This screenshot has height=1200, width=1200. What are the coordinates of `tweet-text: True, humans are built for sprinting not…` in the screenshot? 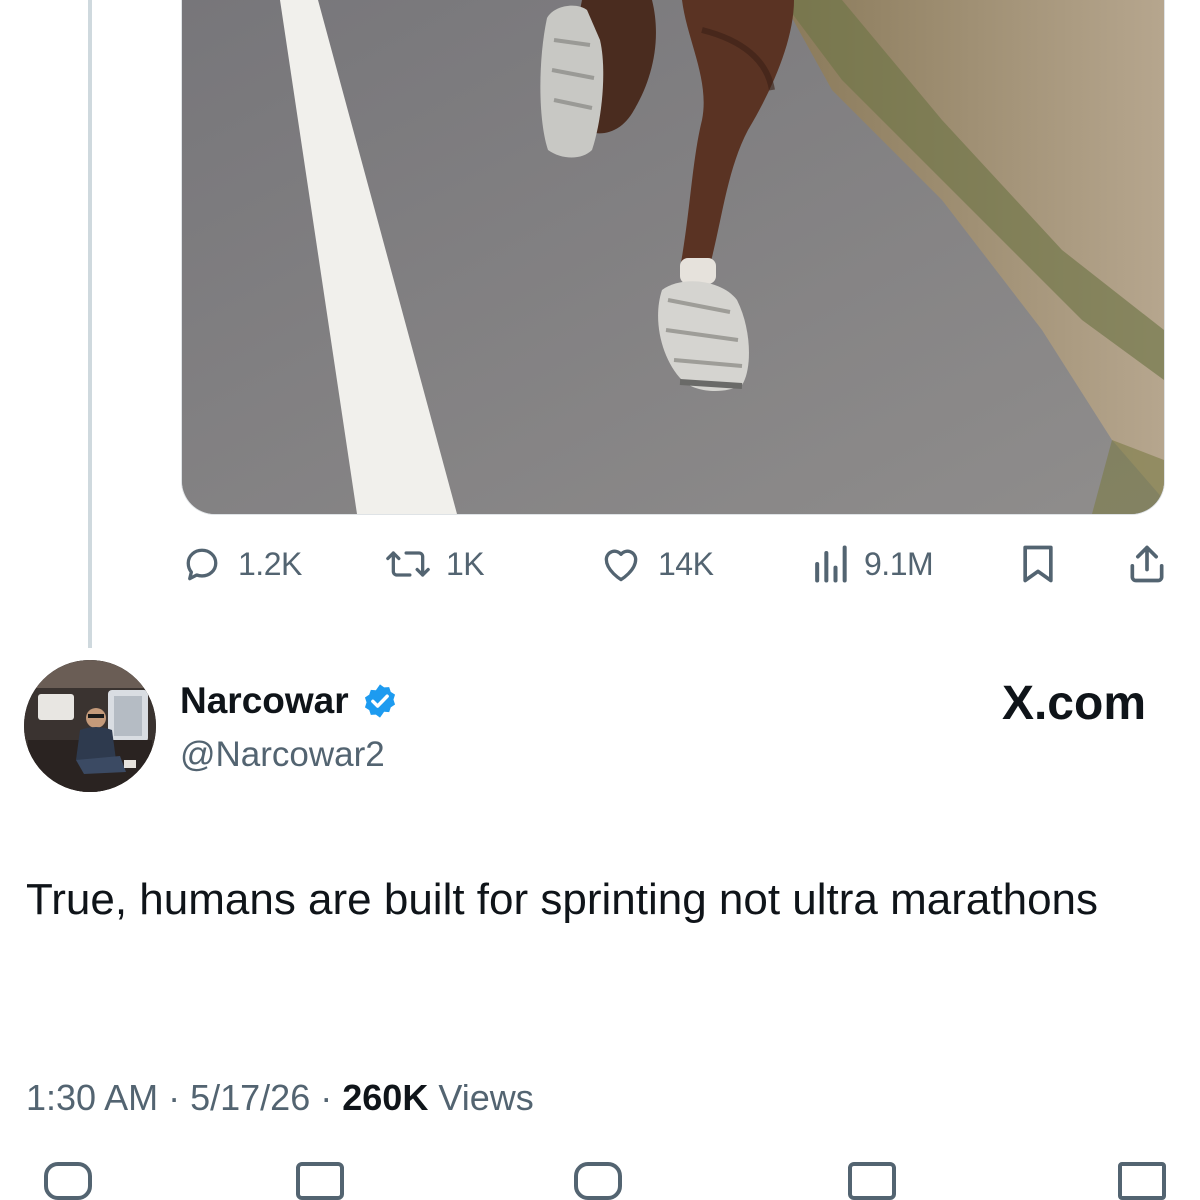 It's located at (562, 899).